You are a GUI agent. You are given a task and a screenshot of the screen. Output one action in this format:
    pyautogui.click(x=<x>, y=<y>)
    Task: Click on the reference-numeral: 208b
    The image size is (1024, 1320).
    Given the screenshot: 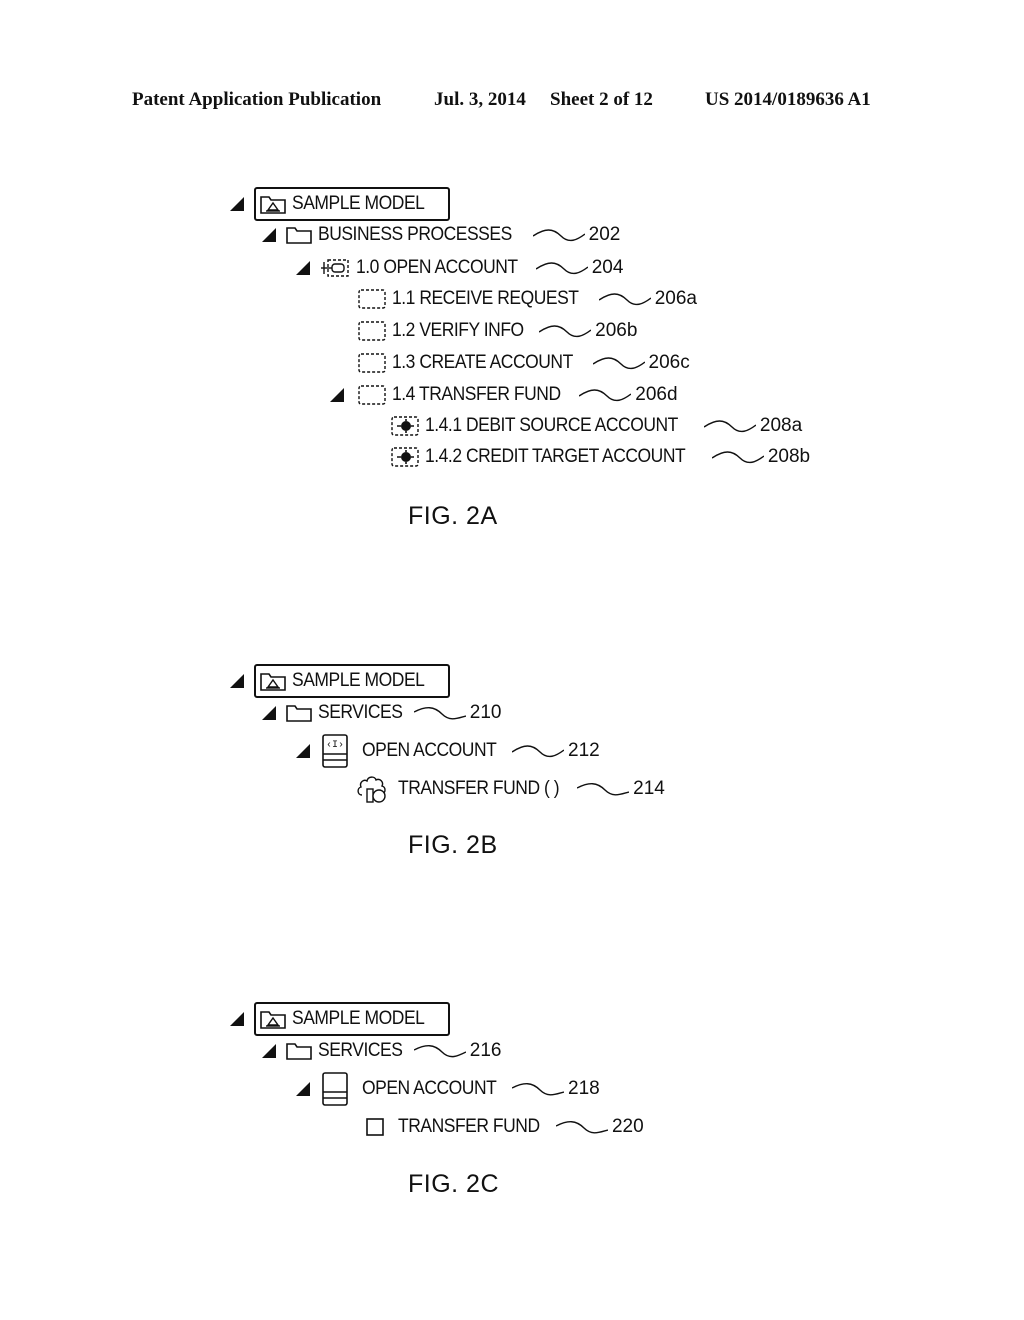 What is the action you would take?
    pyautogui.click(x=789, y=456)
    